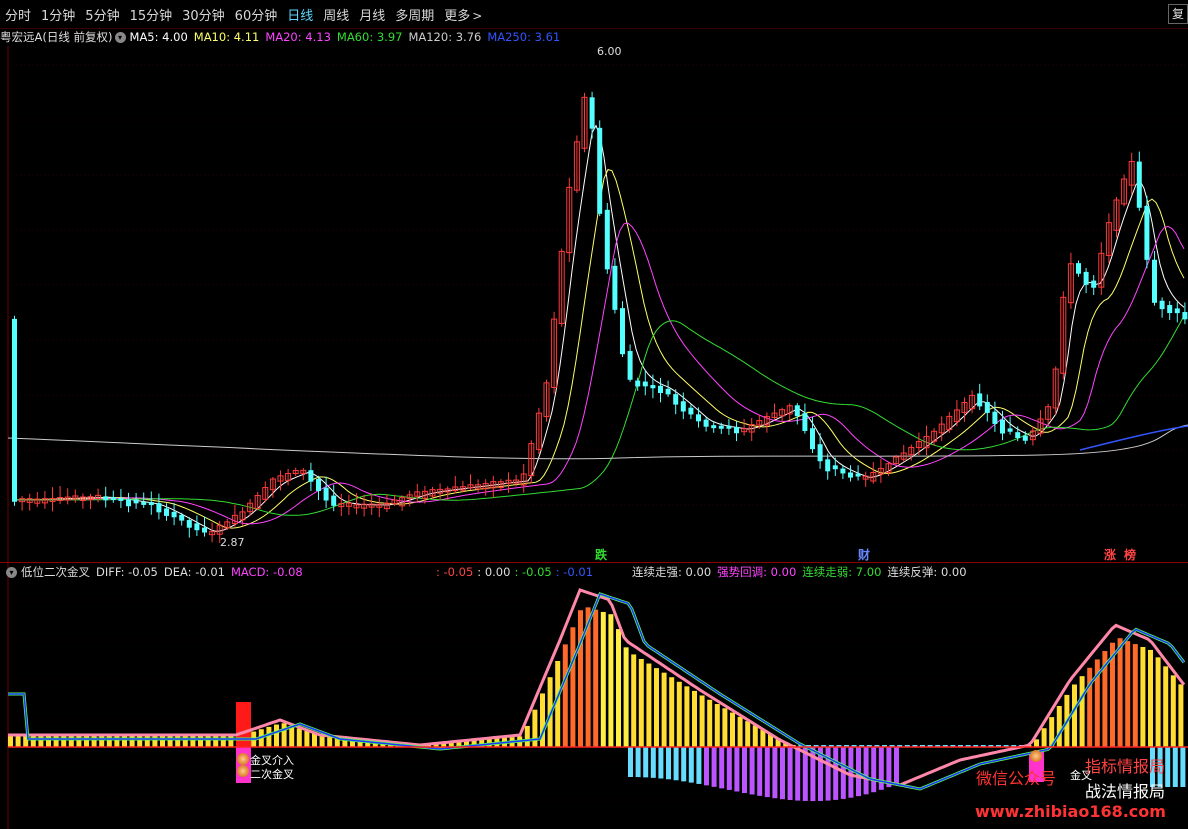 This screenshot has width=1188, height=829. What do you see at coordinates (243, 759) in the screenshot?
I see `signal-icon` at bounding box center [243, 759].